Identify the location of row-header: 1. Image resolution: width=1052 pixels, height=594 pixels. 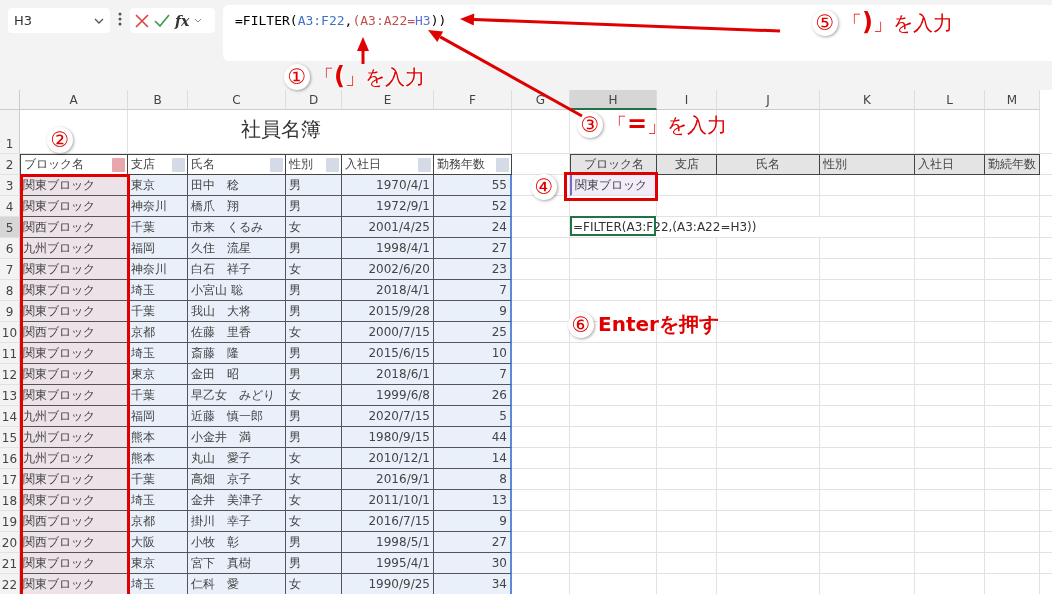
(10, 132).